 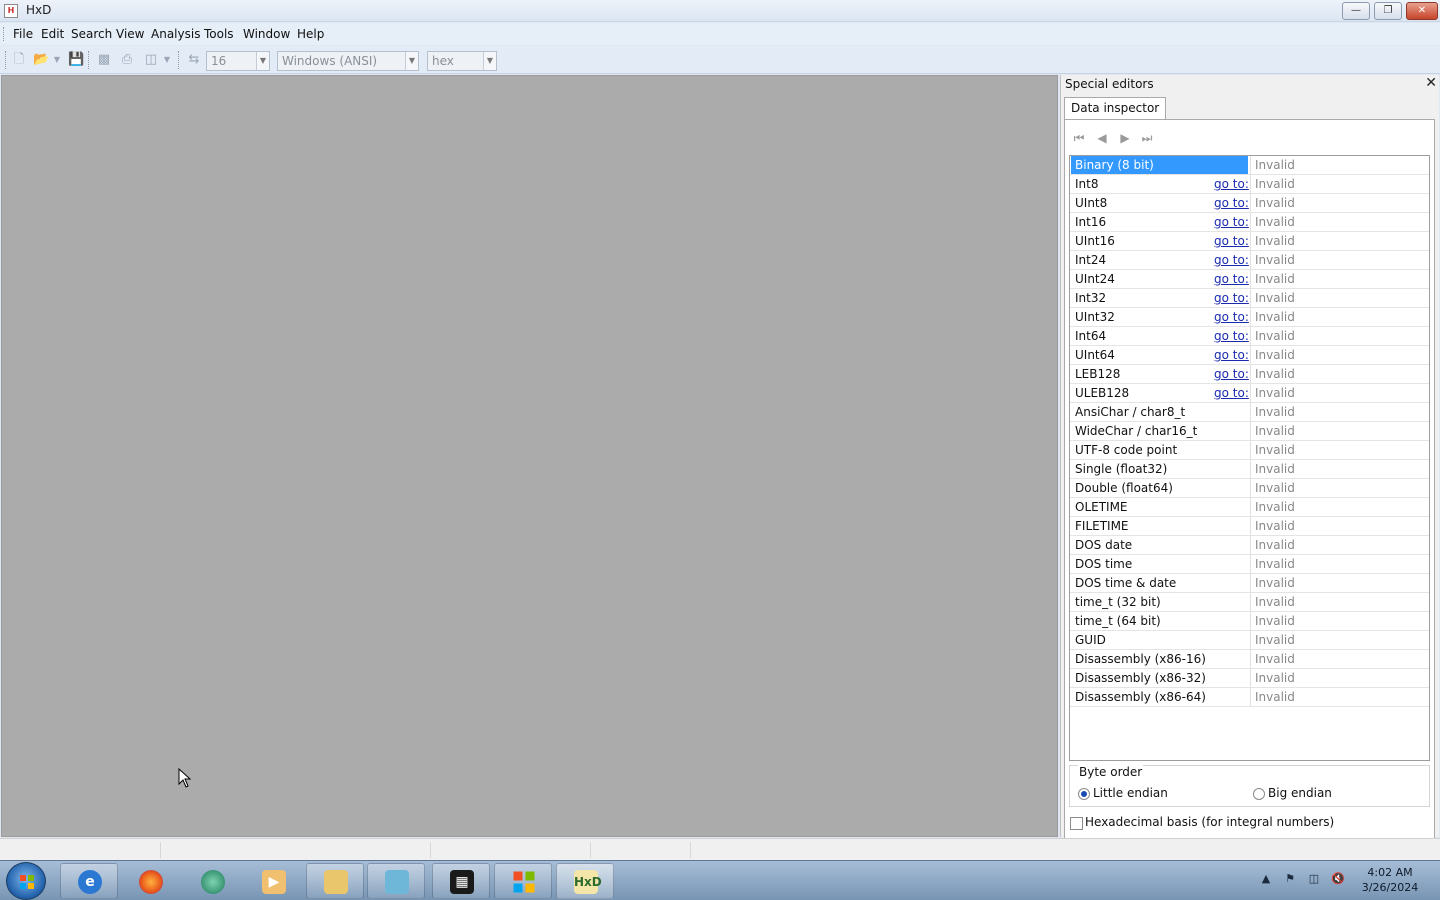 I want to click on inspector-row: DOS time & date Invalid, so click(x=1249, y=583).